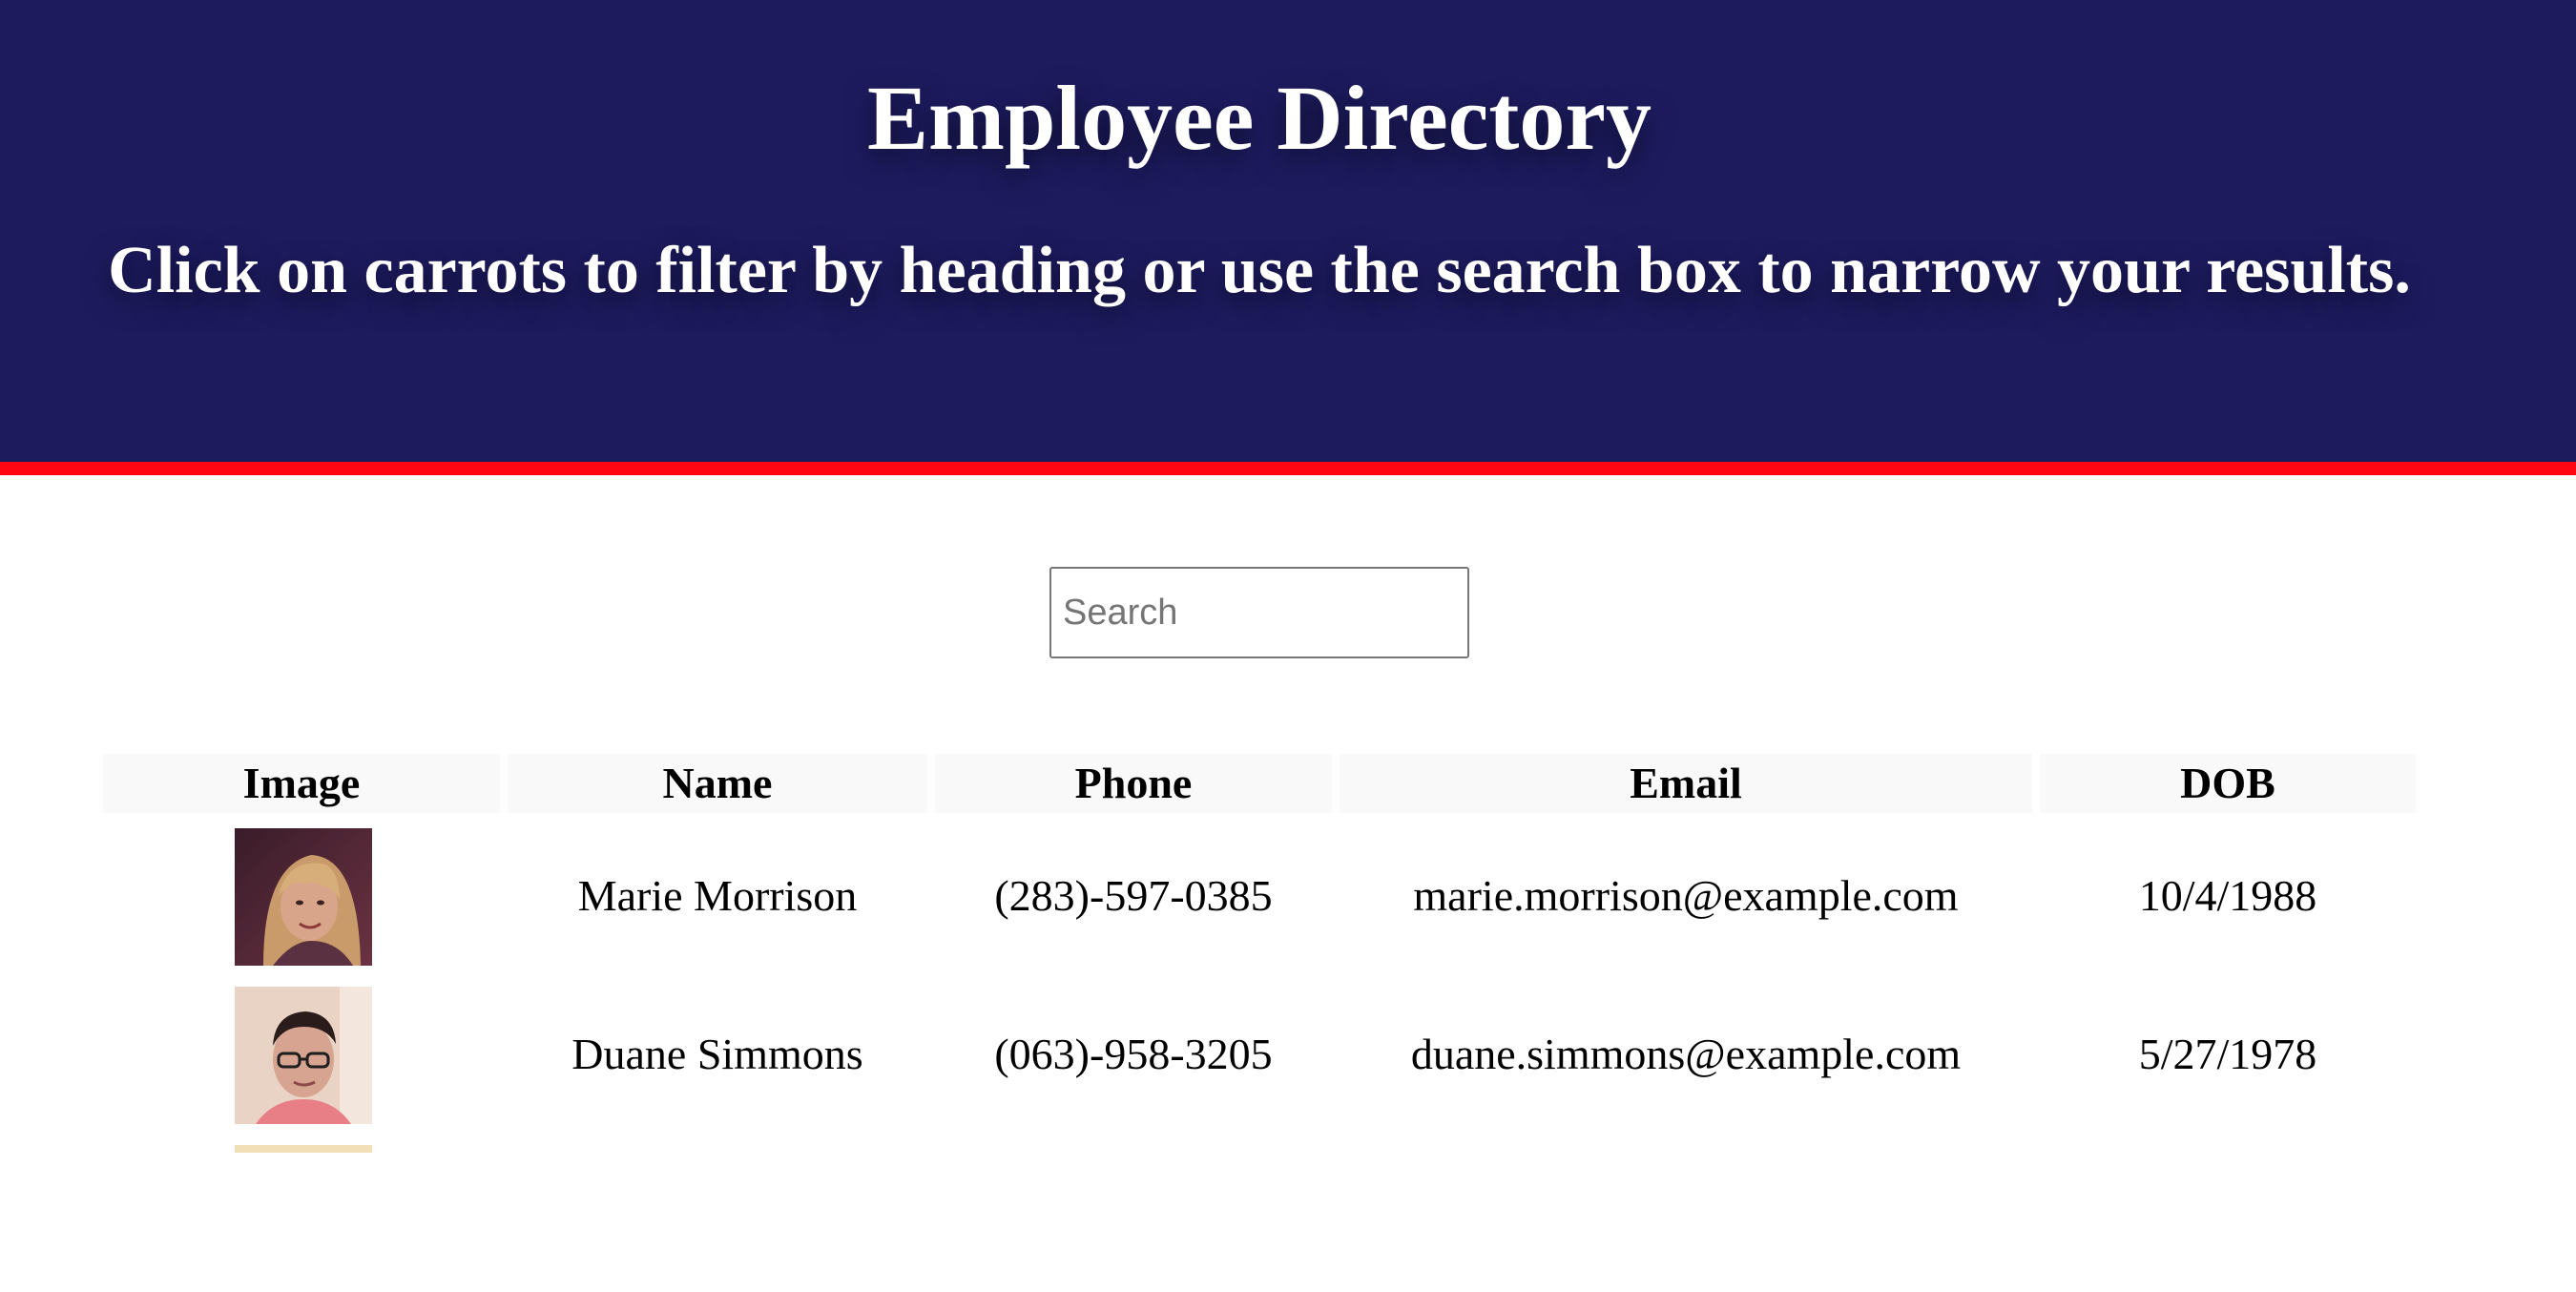  Describe the element at coordinates (1133, 1054) in the screenshot. I see `employee-phone: (063)-958-3205` at that location.